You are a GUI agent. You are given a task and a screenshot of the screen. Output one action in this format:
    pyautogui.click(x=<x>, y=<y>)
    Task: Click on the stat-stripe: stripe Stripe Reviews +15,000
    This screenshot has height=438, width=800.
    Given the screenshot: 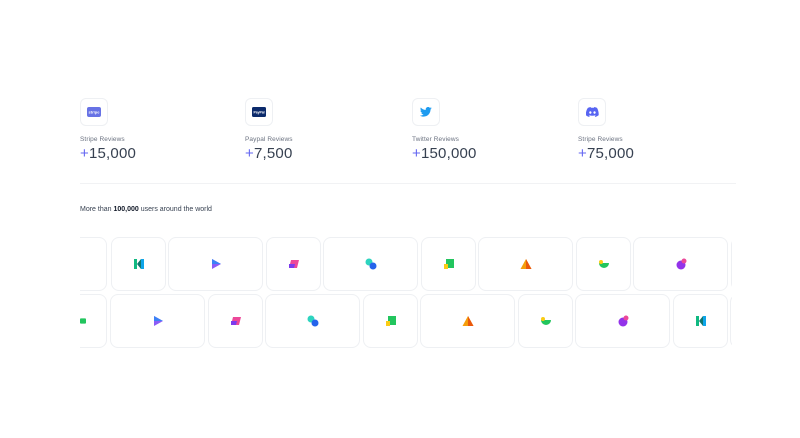 What is the action you would take?
    pyautogui.click(x=155, y=130)
    